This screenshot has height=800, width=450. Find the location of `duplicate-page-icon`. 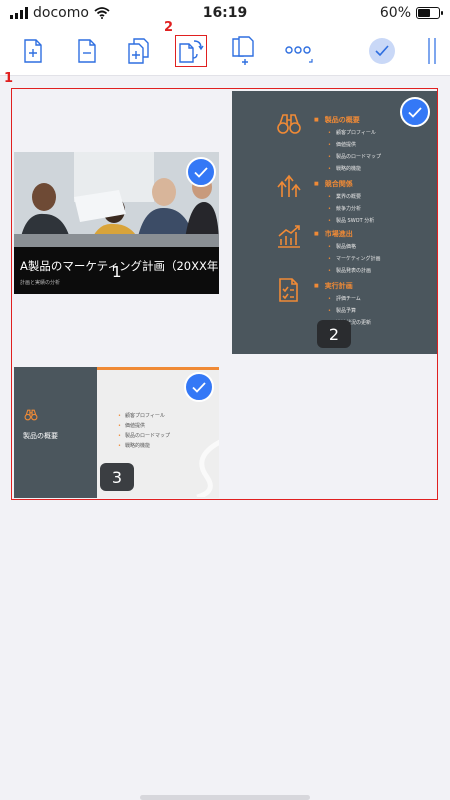

duplicate-page-icon is located at coordinates (245, 51).